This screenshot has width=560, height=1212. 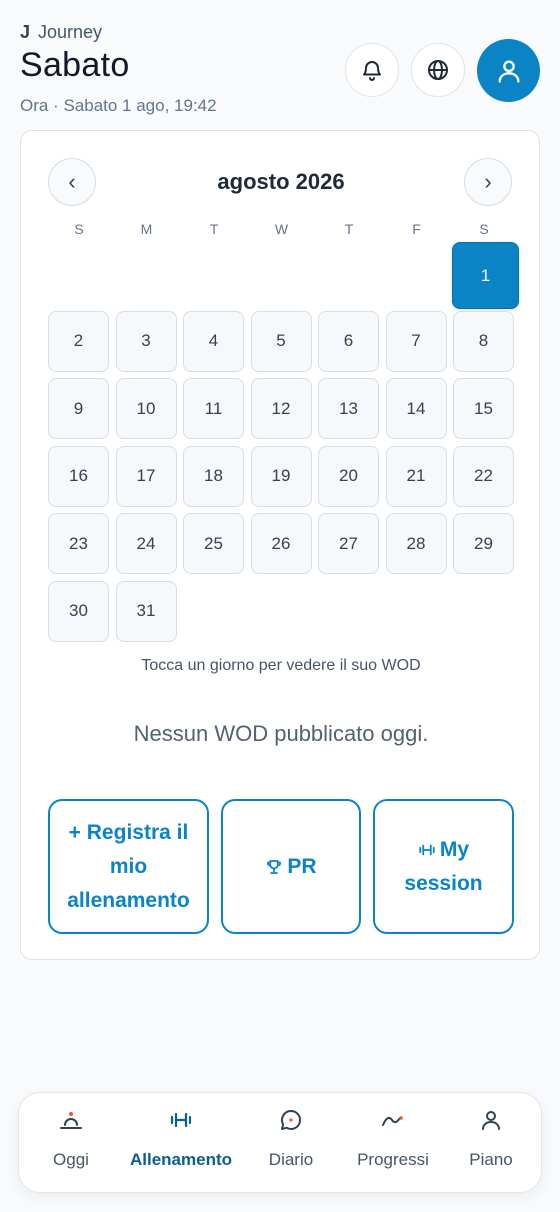 What do you see at coordinates (281, 229) in the screenshot?
I see `weekday-label: W` at bounding box center [281, 229].